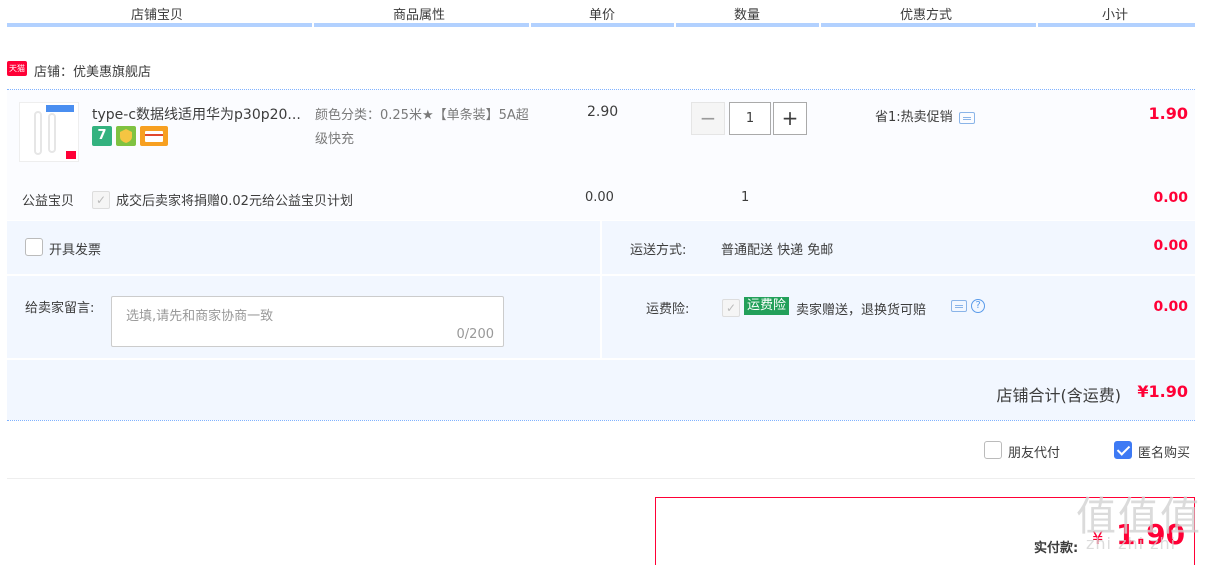  Describe the element at coordinates (1170, 307) in the screenshot. I see `insurance-cost: 0.00` at that location.